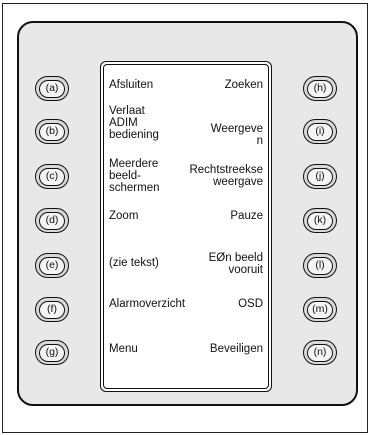  I want to click on screen-label-line: Beveiligen, so click(236, 349).